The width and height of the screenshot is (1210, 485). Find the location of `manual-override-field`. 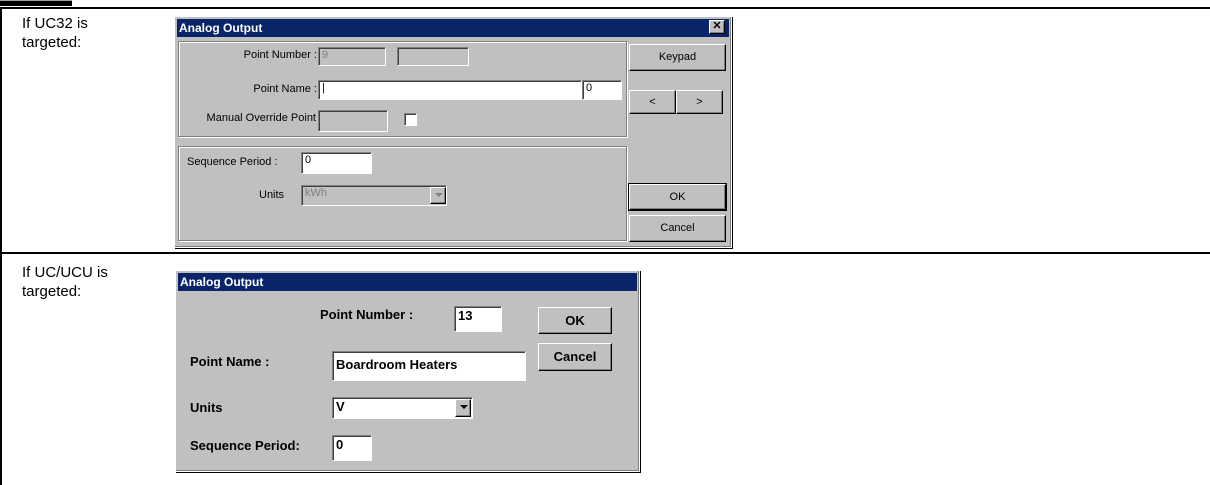

manual-override-field is located at coordinates (353, 121).